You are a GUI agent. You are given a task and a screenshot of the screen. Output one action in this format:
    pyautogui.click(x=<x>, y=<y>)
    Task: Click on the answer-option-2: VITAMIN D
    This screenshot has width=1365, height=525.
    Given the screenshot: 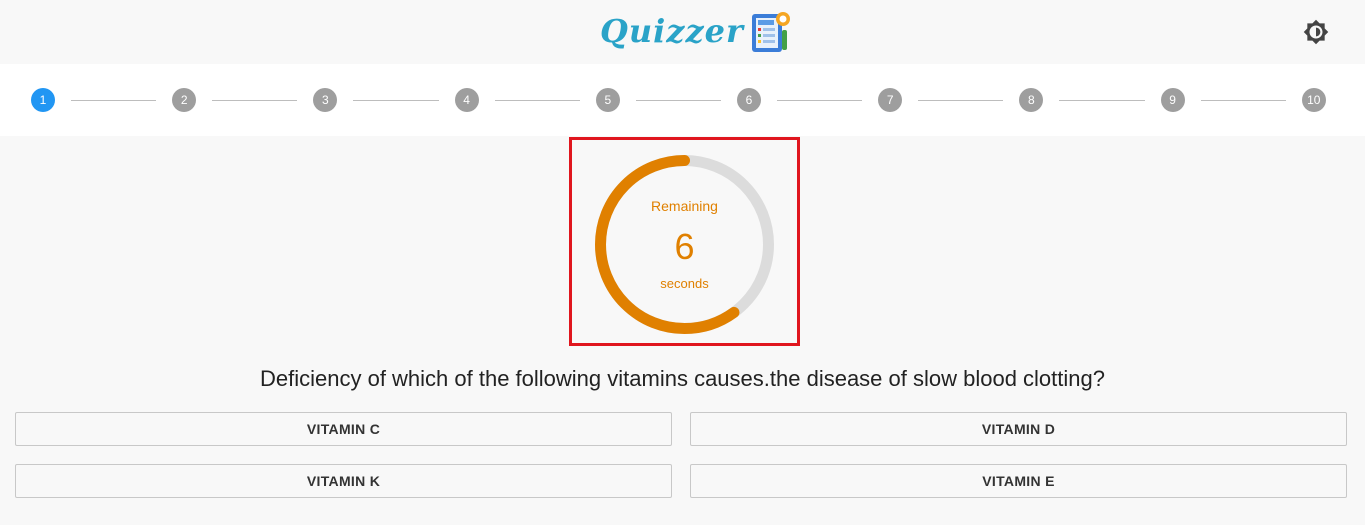 What is the action you would take?
    pyautogui.click(x=1018, y=429)
    